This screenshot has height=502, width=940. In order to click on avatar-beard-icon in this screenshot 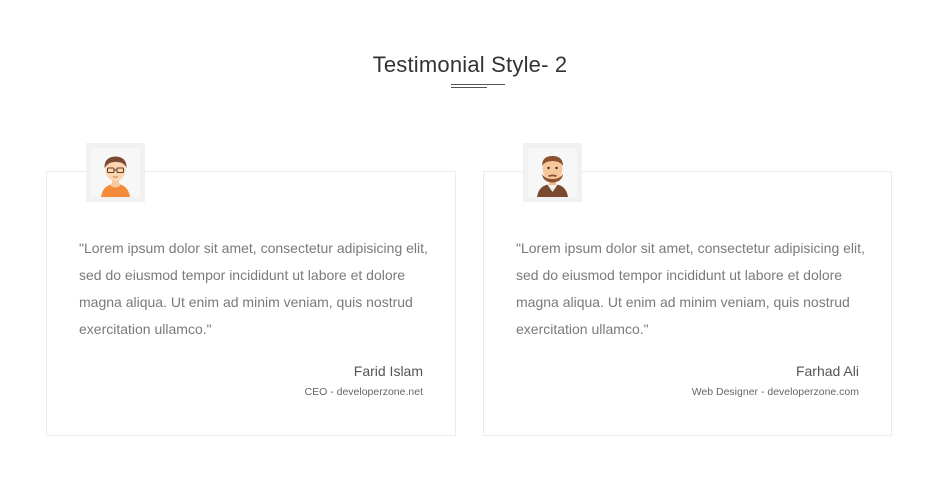, I will do `click(552, 172)`.